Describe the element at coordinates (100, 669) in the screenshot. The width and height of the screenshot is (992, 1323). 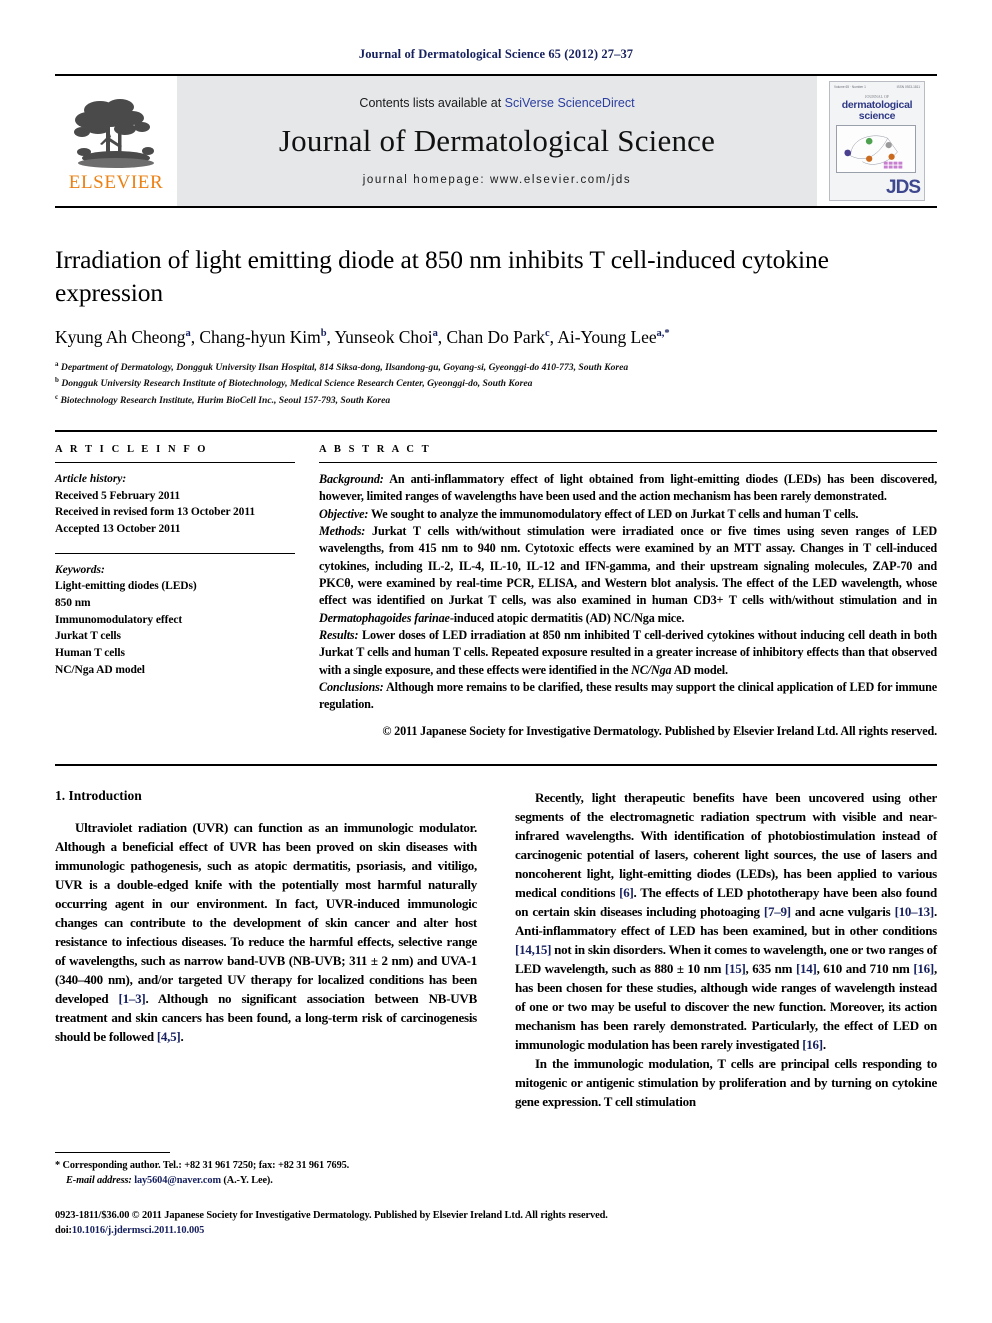
I see `keyword-item: NC/Nga AD model` at that location.